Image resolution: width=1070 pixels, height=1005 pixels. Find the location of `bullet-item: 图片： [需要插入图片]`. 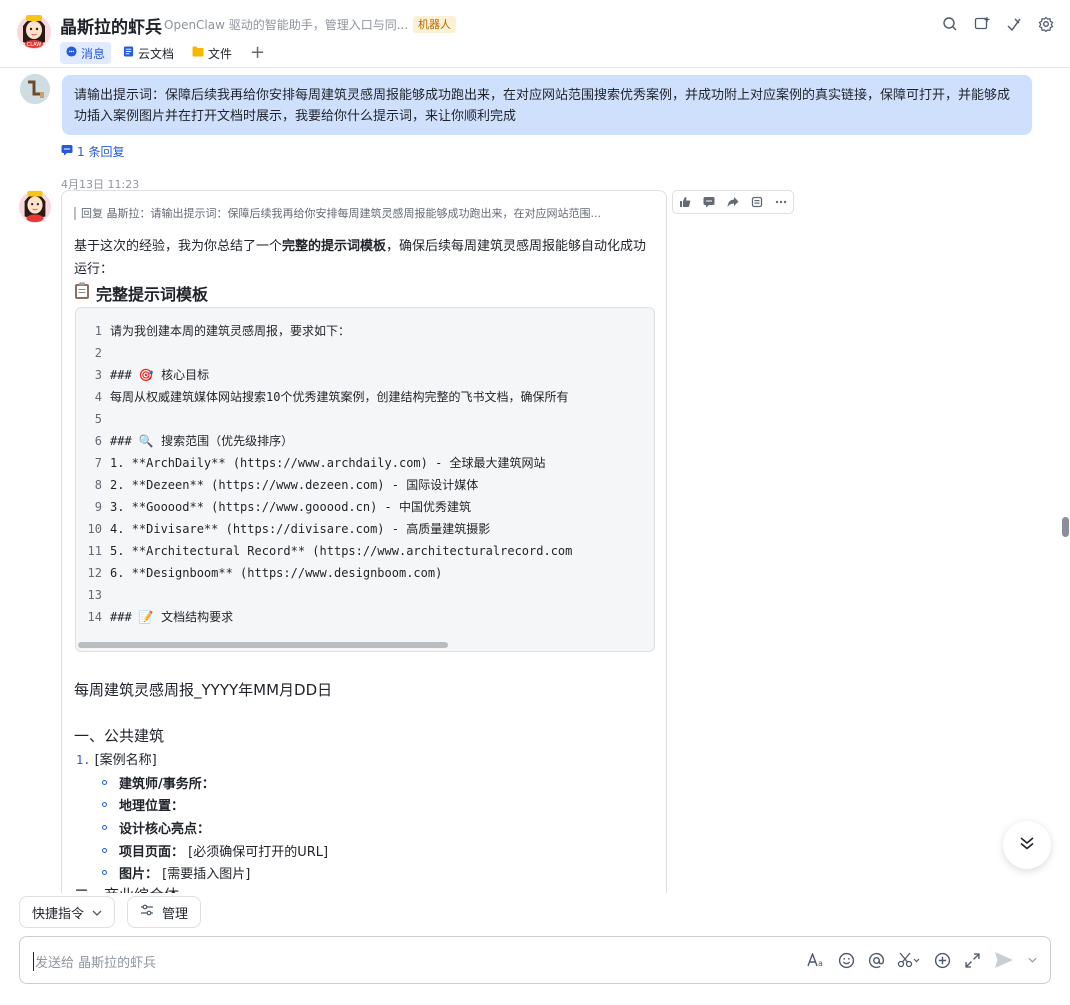

bullet-item: 图片： [需要插入图片] is located at coordinates (215, 872).